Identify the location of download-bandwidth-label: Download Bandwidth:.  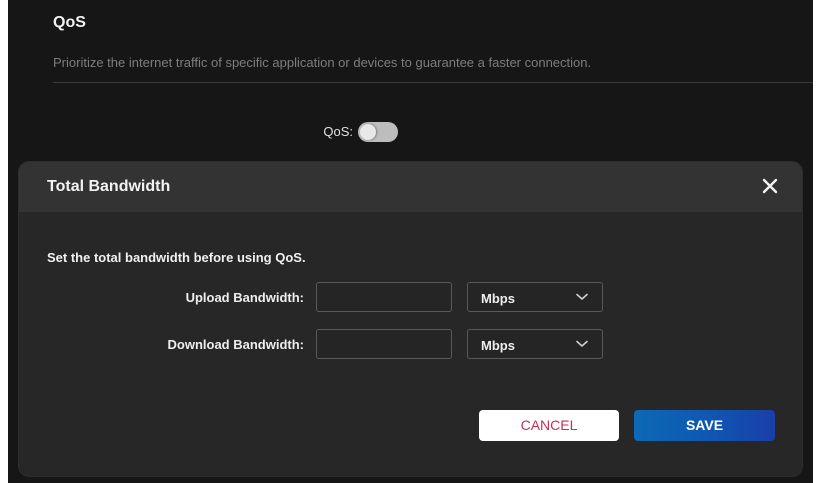
(235, 344).